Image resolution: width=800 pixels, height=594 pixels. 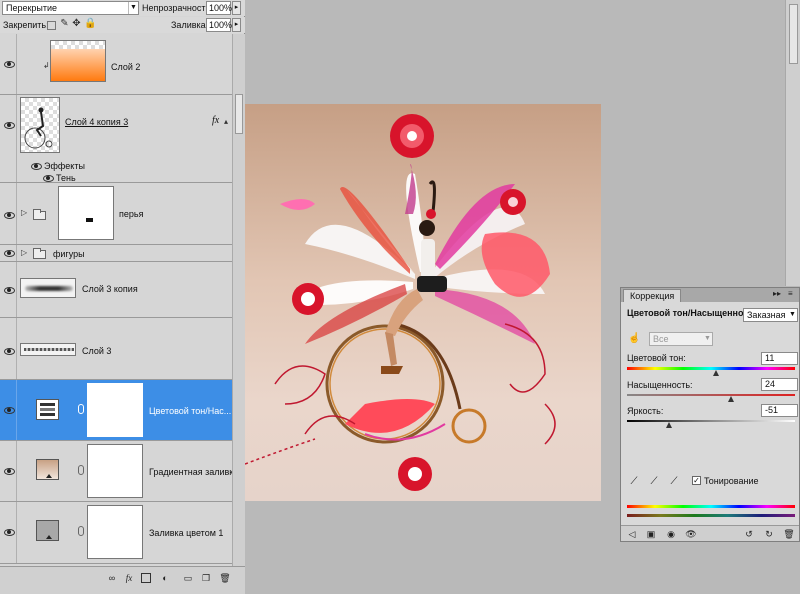 I want to click on saturation-slider-knob, so click(x=731, y=399).